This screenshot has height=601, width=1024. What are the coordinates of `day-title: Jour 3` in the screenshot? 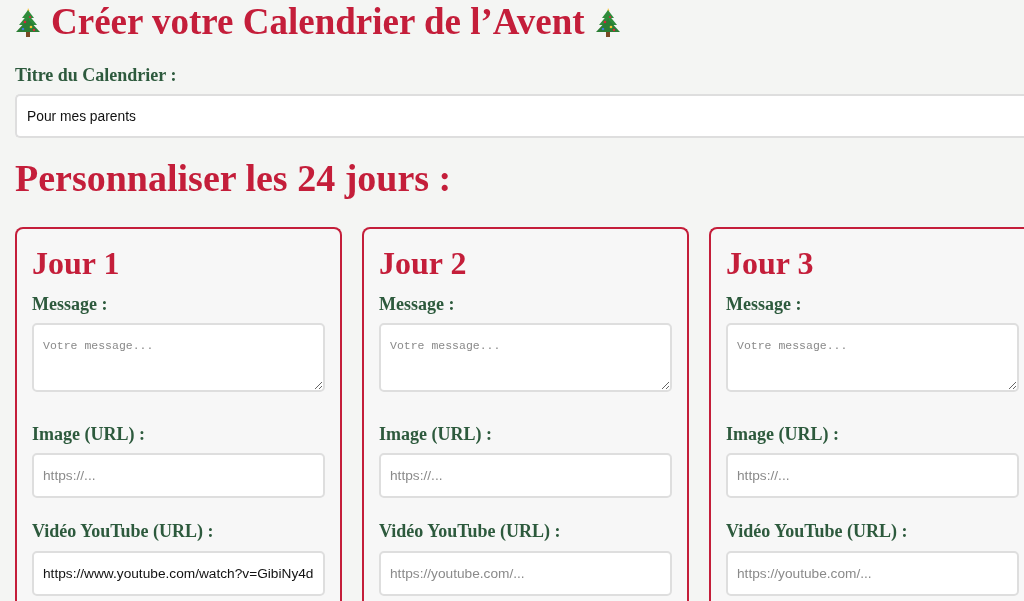 It's located at (770, 263).